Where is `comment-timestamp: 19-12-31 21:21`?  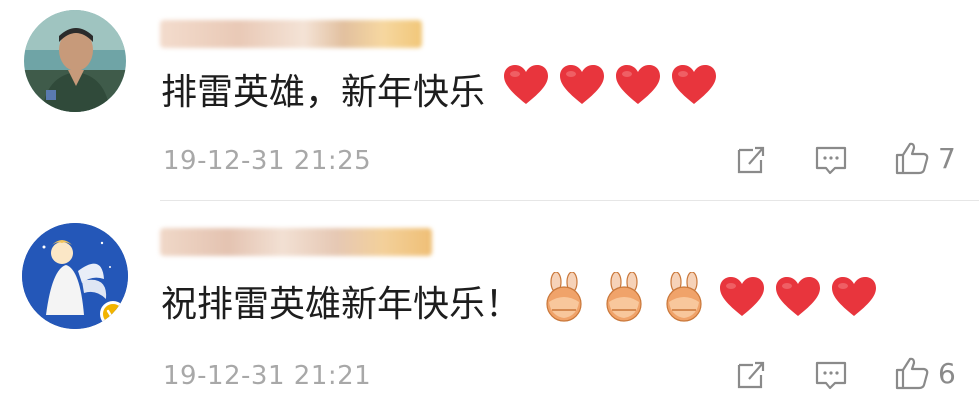 comment-timestamp: 19-12-31 21:21 is located at coordinates (267, 376).